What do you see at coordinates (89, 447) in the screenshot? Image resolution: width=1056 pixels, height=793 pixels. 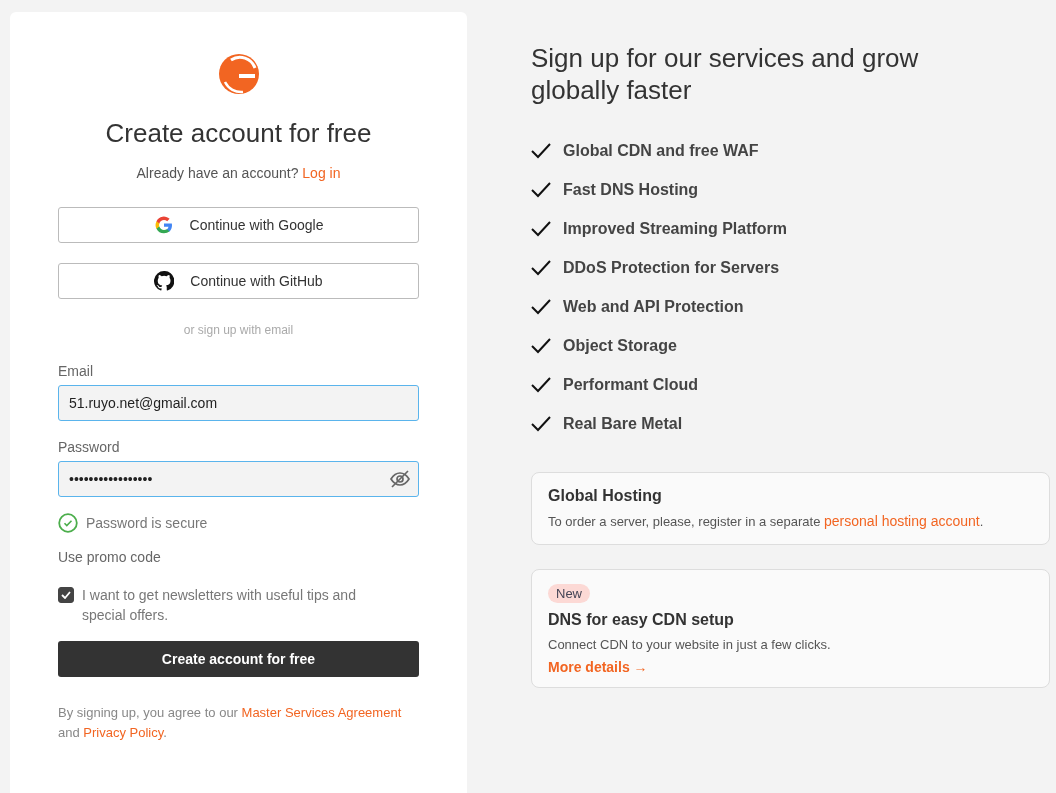 I see `field-label: Password` at bounding box center [89, 447].